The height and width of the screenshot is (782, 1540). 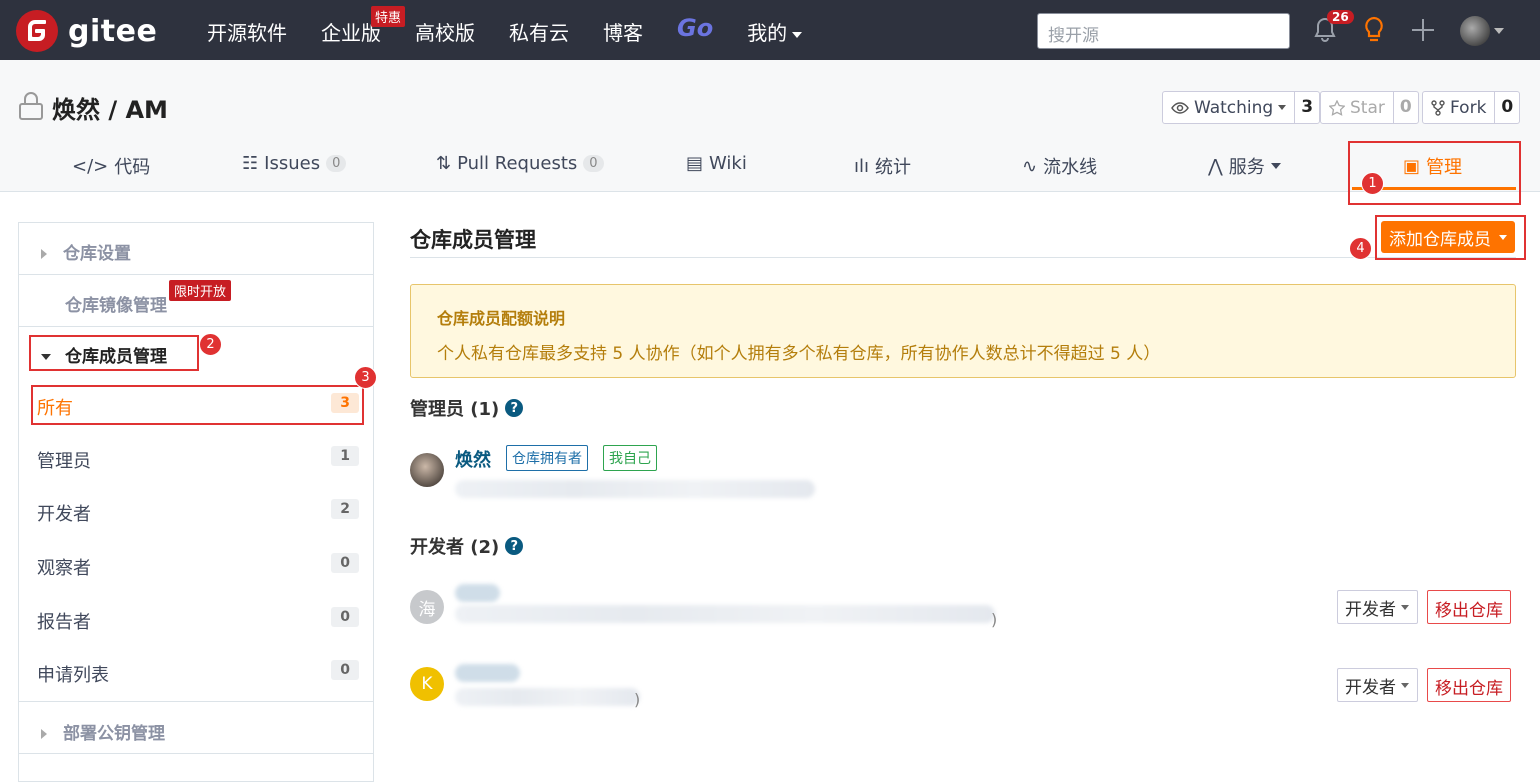 I want to click on star-label: Star, so click(x=1367, y=107).